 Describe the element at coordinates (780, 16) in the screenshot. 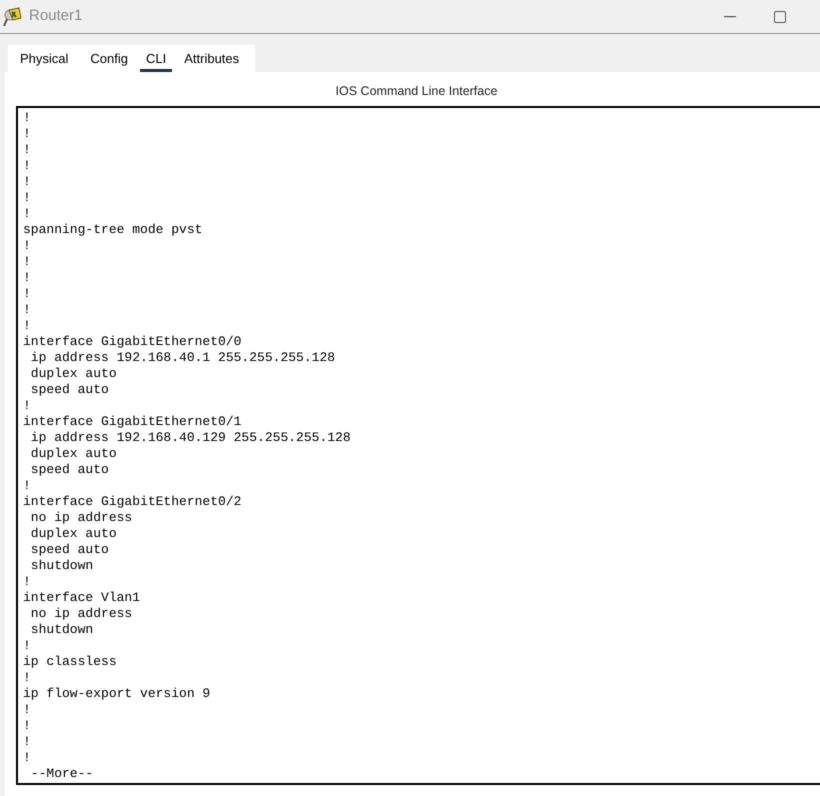

I see `maximize-icon` at that location.